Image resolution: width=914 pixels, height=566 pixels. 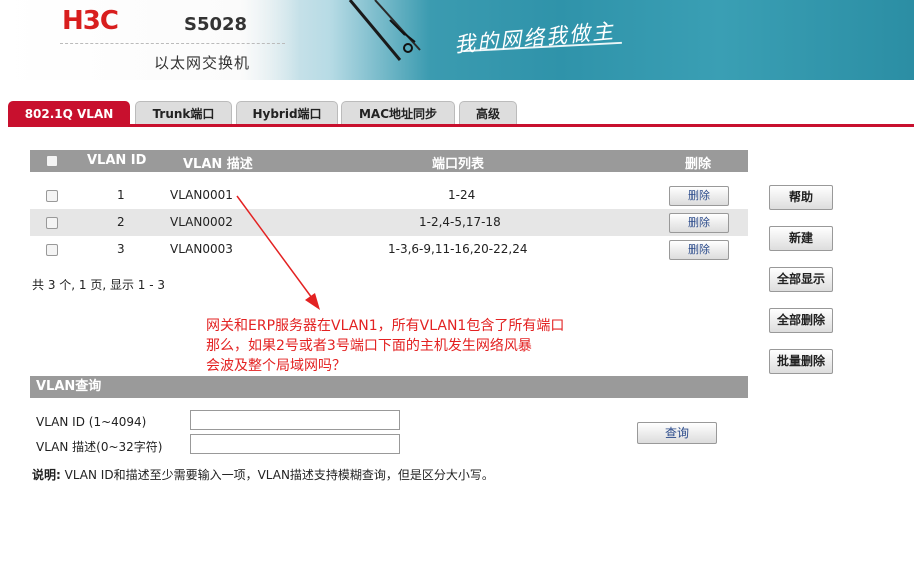 I want to click on vlan-id-input, so click(x=295, y=420).